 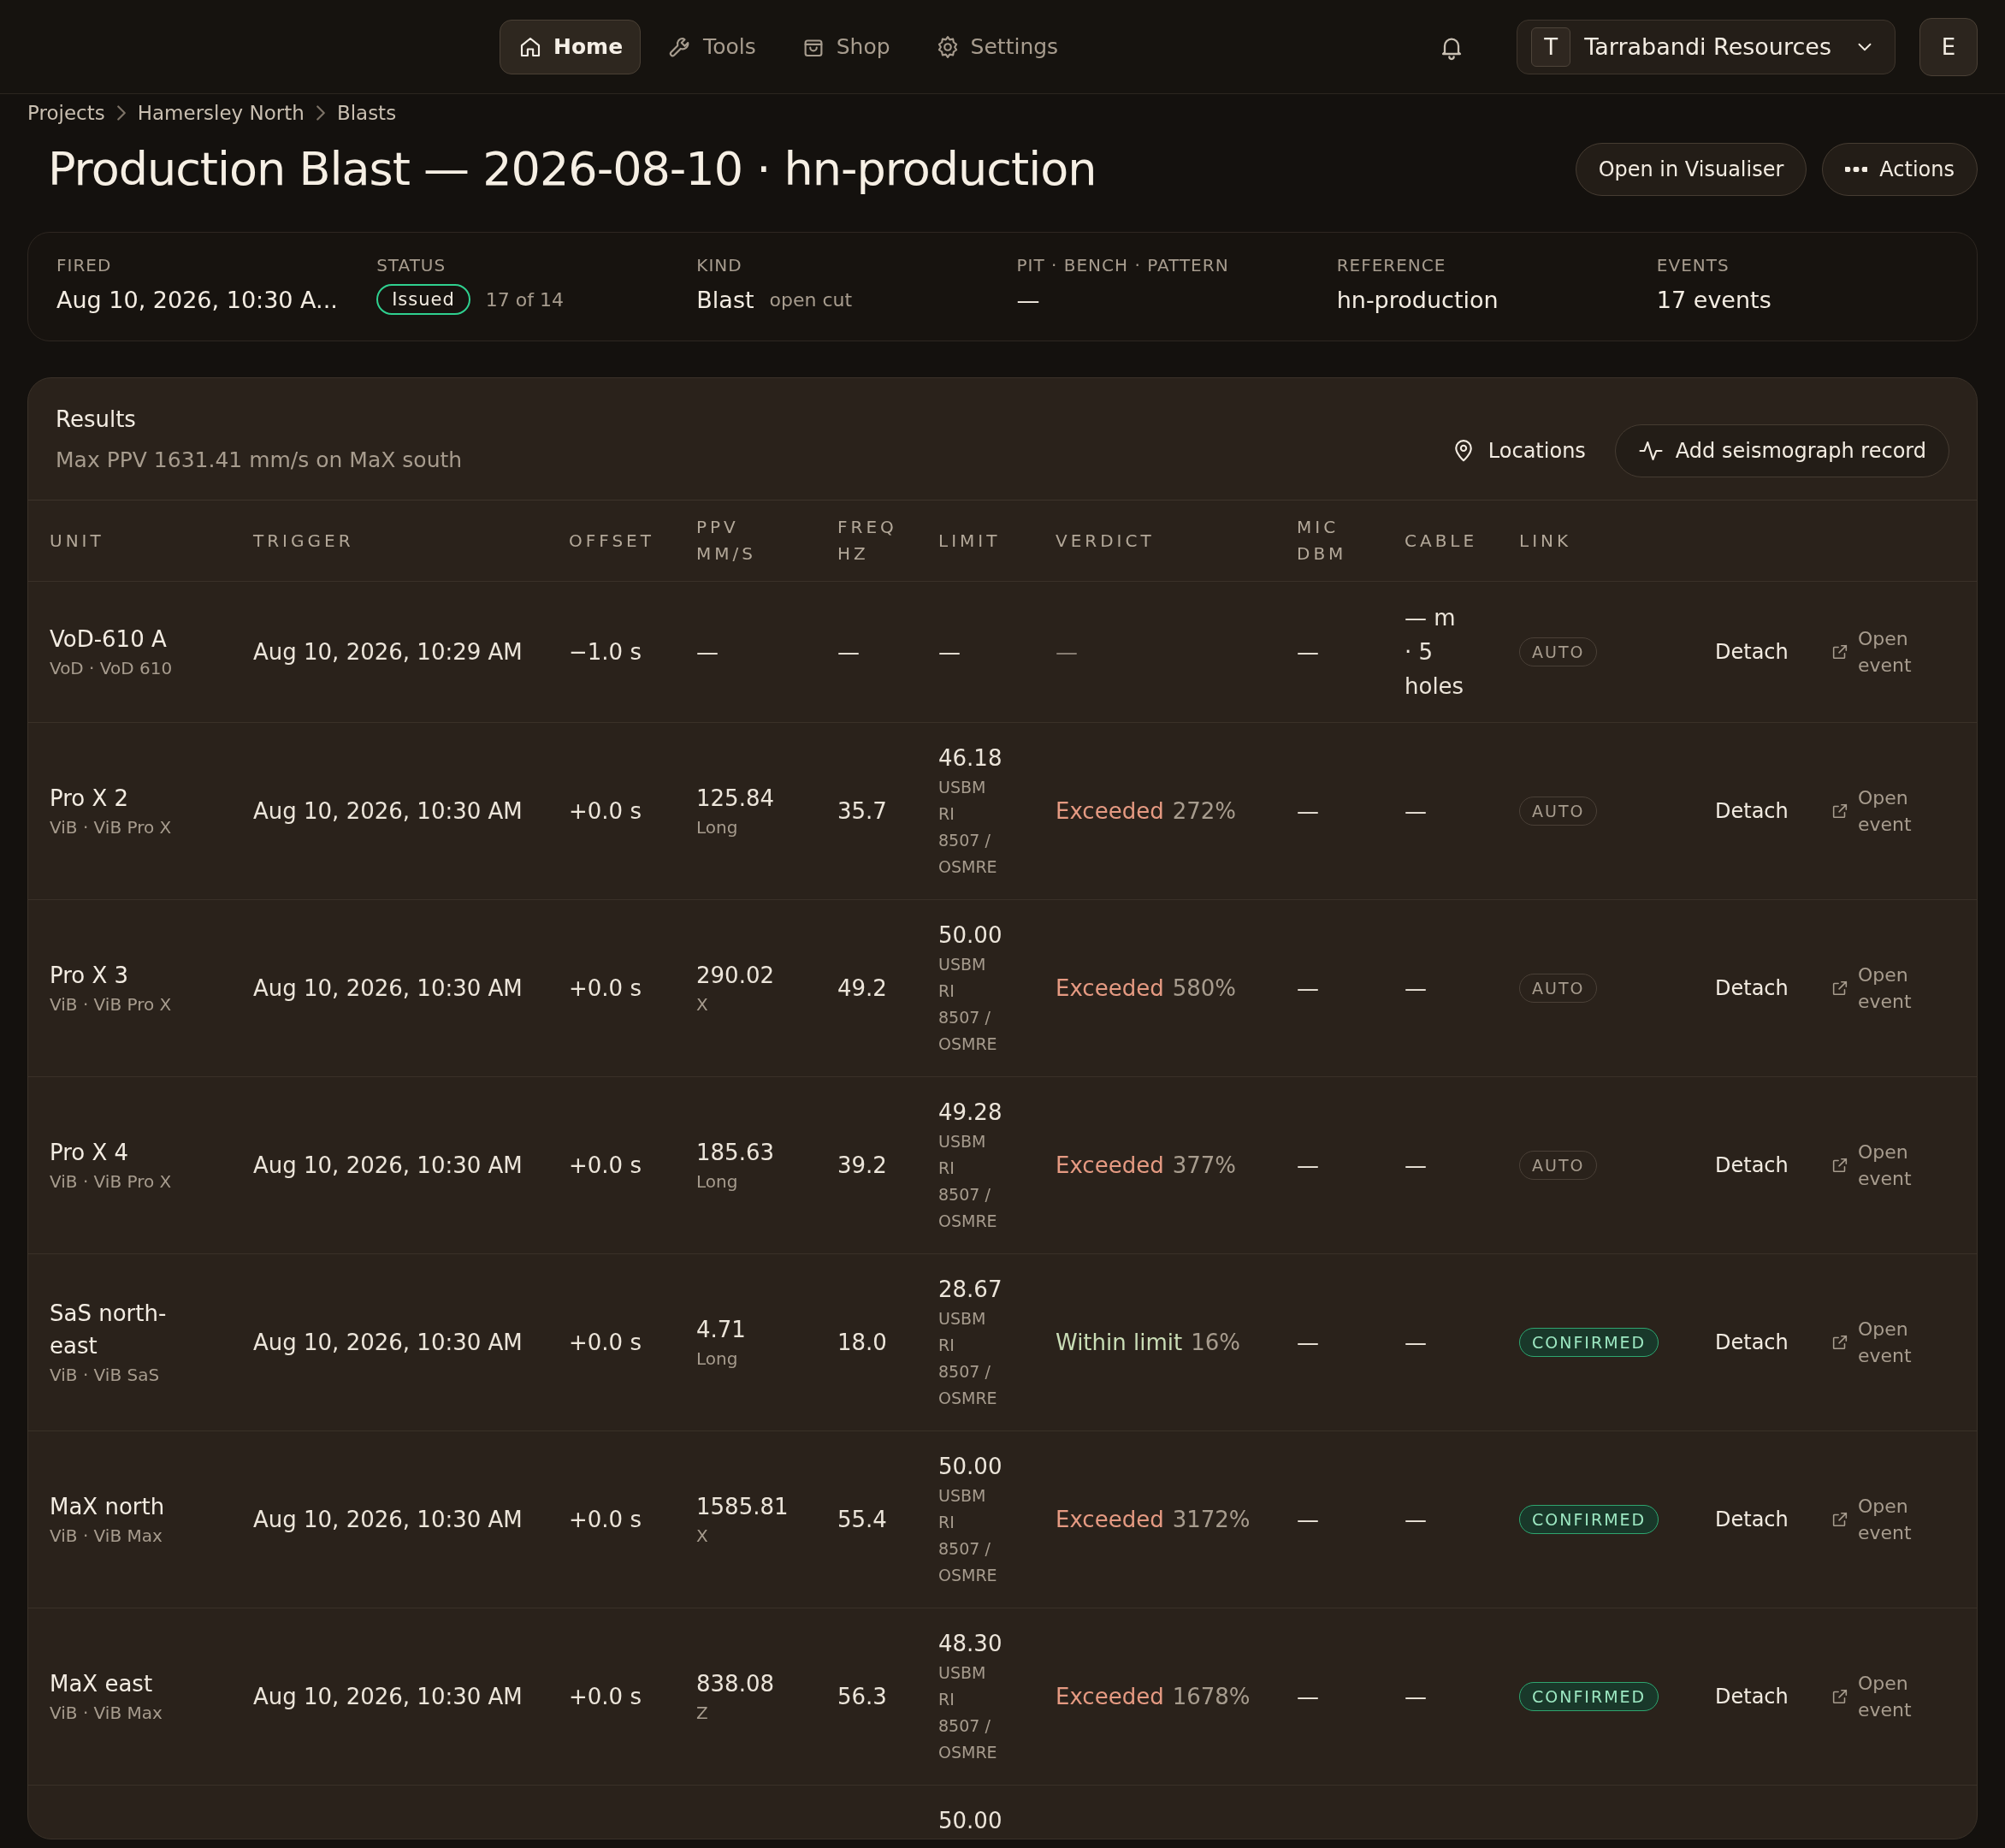 What do you see at coordinates (1900, 169) in the screenshot?
I see `actions-button: Actions` at bounding box center [1900, 169].